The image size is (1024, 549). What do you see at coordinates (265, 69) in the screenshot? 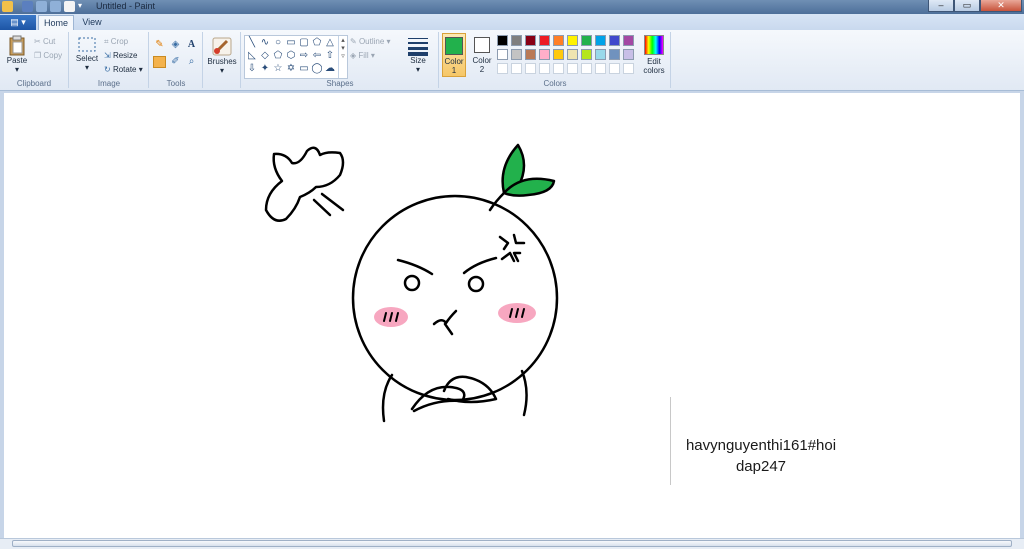
I see `four-point-star-shape-icon: ✦` at bounding box center [265, 69].